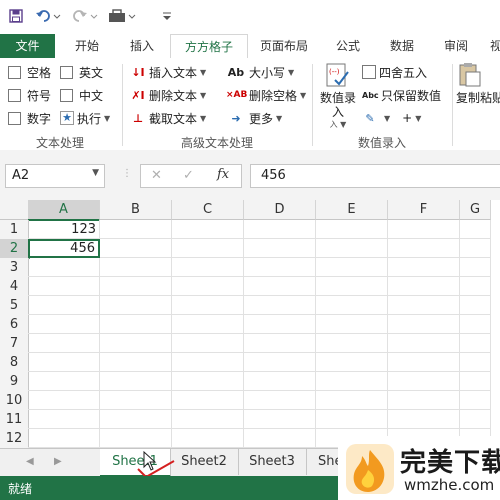 This screenshot has width=500, height=500. What do you see at coordinates (280, 324) in the screenshot?
I see `cell-d6` at bounding box center [280, 324].